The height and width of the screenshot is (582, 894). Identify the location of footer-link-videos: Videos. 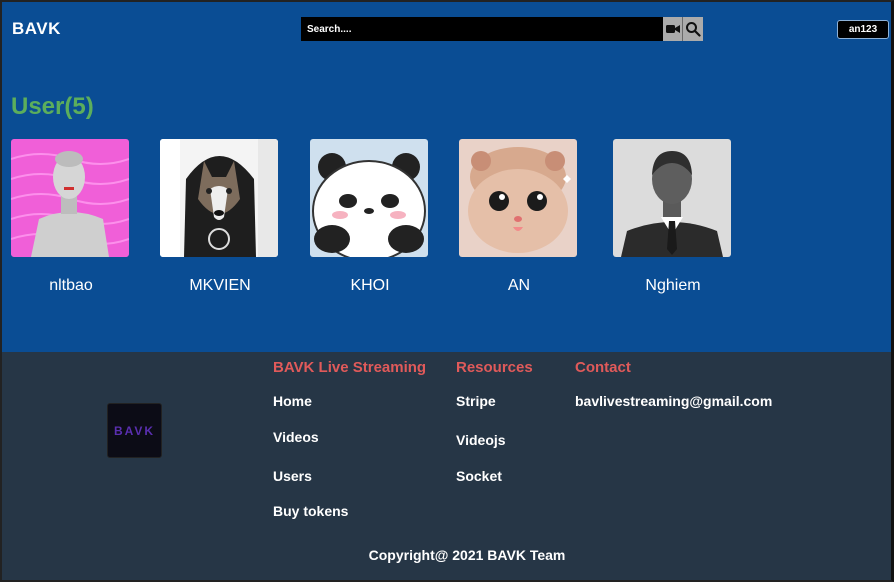
(296, 437).